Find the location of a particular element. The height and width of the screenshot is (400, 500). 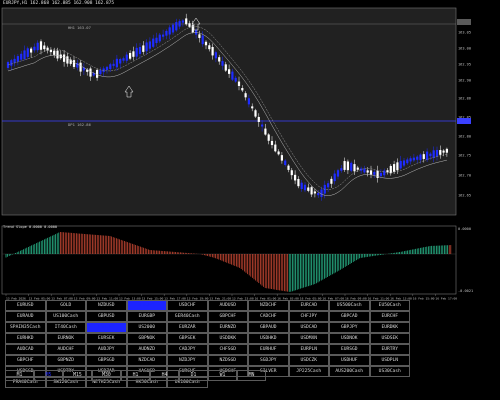

symbol-button: EURHUF is located at coordinates (268, 349).